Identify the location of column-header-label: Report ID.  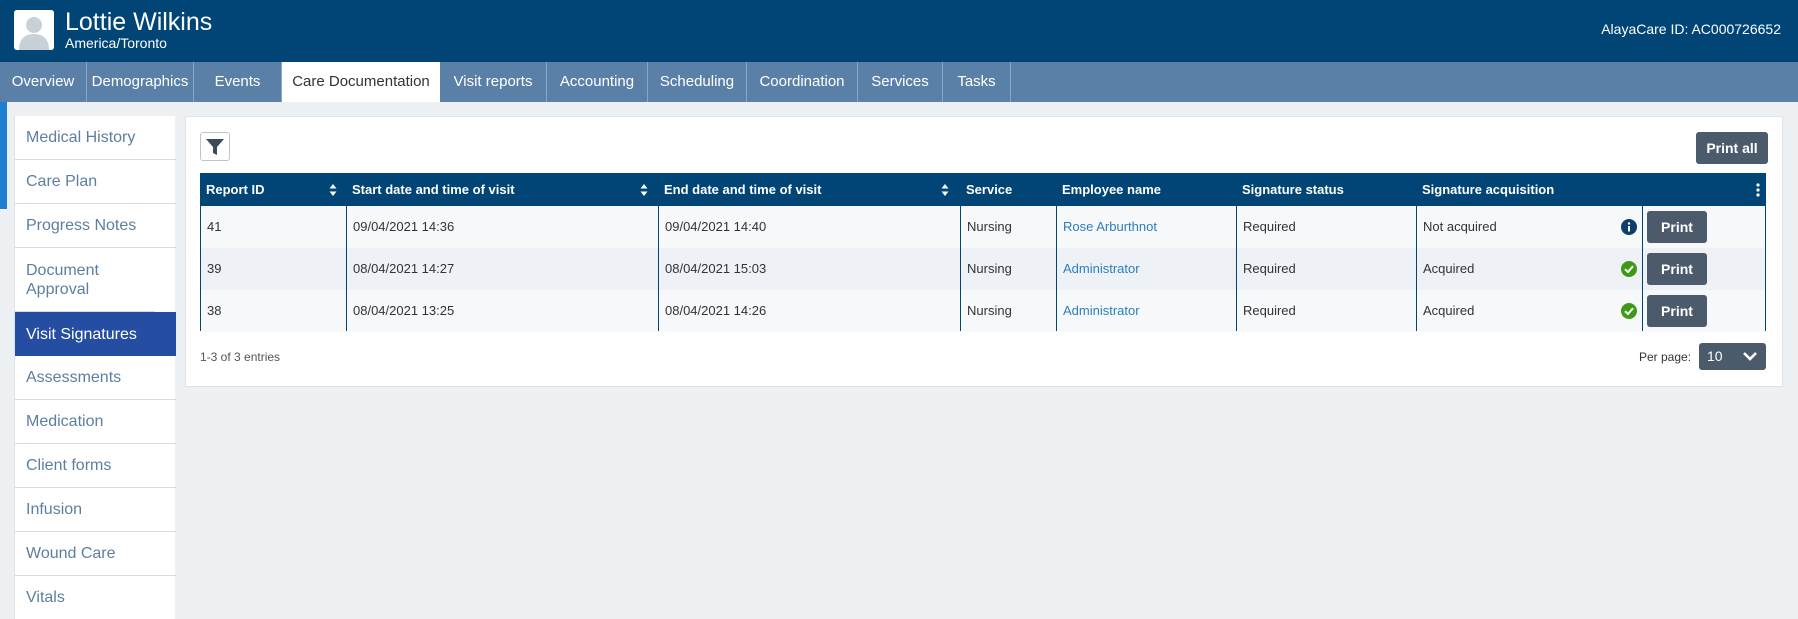
(235, 189).